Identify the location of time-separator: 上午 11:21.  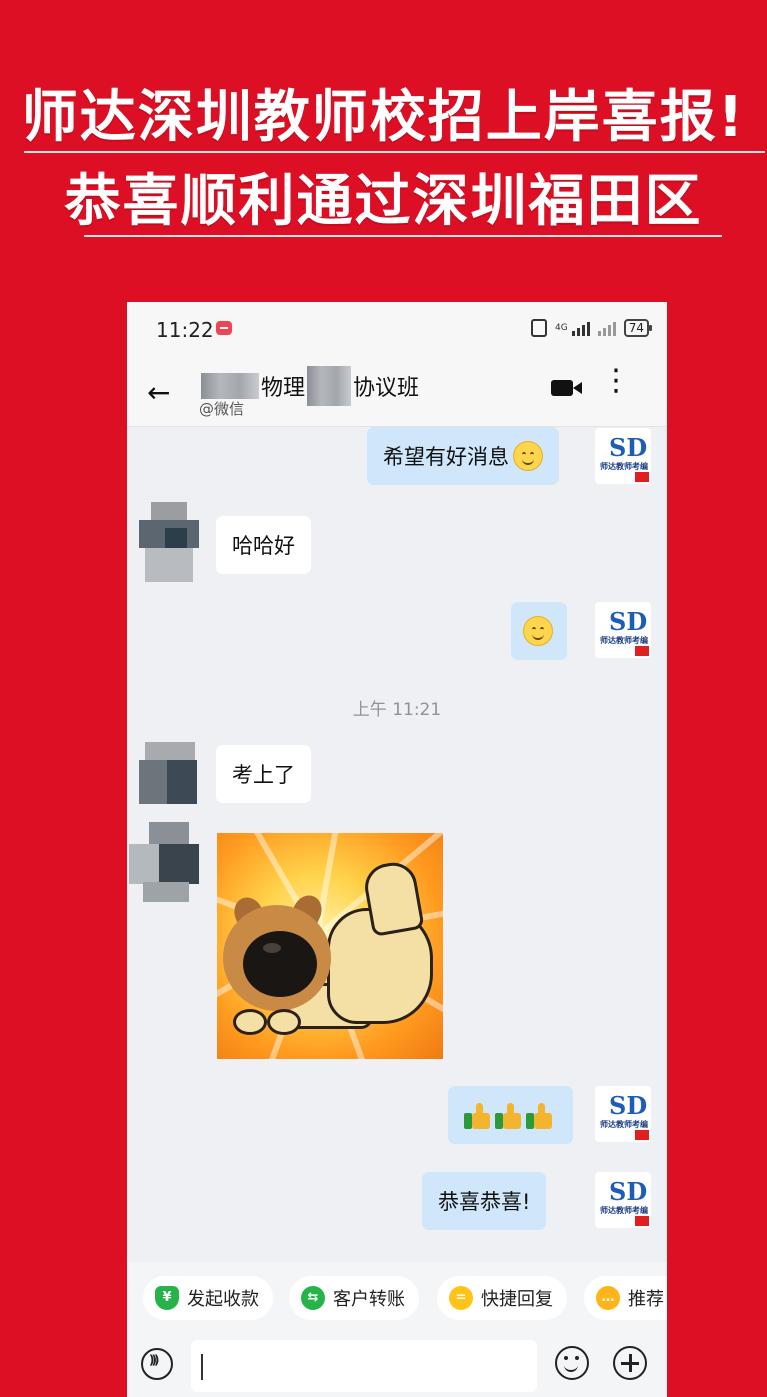
(397, 710).